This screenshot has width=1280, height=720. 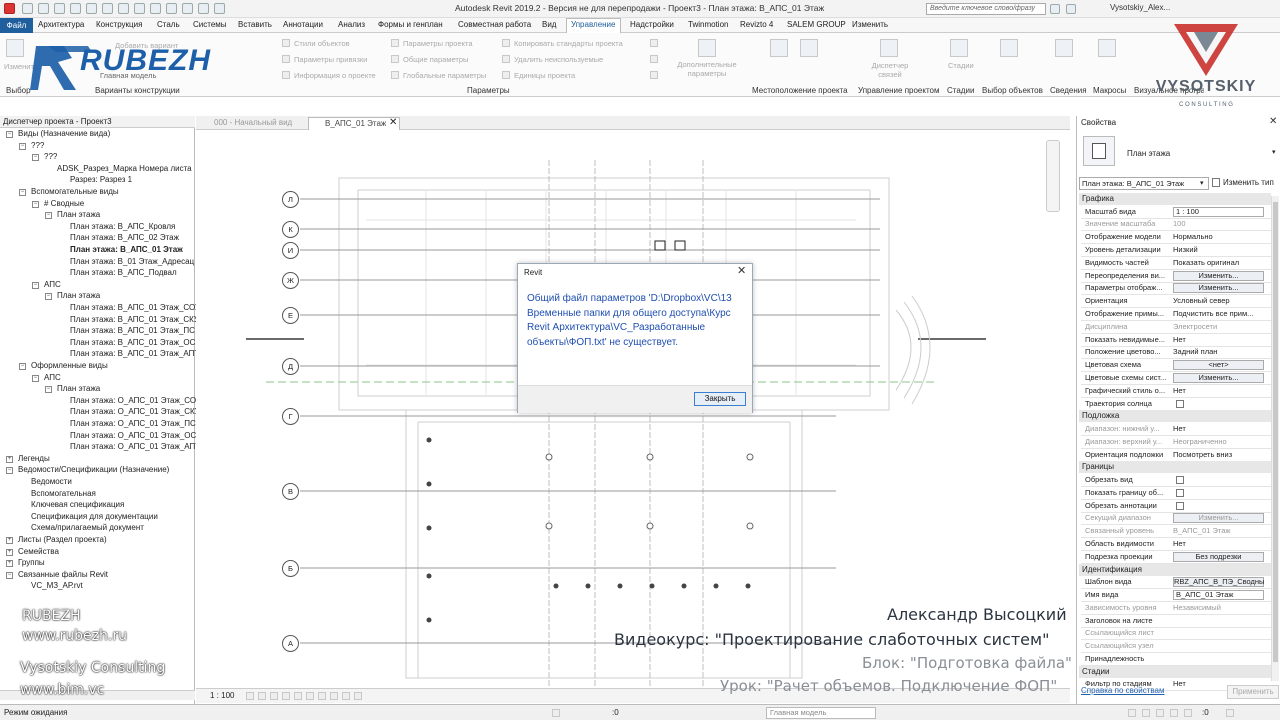 I want to click on property-category: Идентификация, so click(x=1175, y=569).